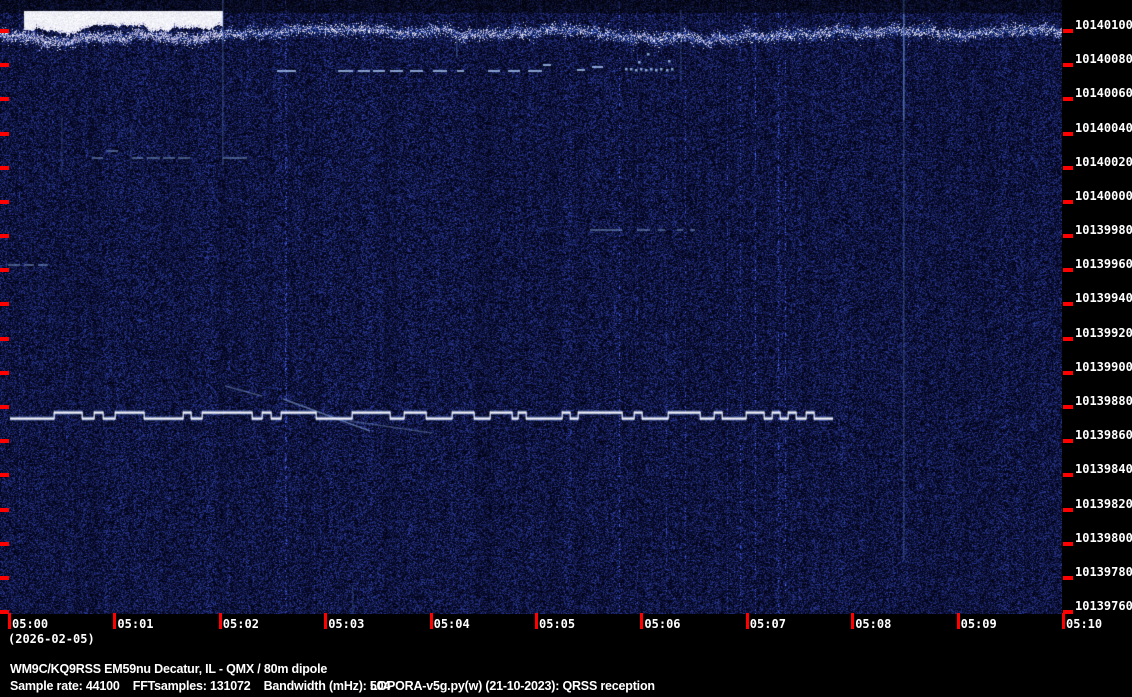  I want to click on freq-axis-label: 10140040, so click(1103, 127).